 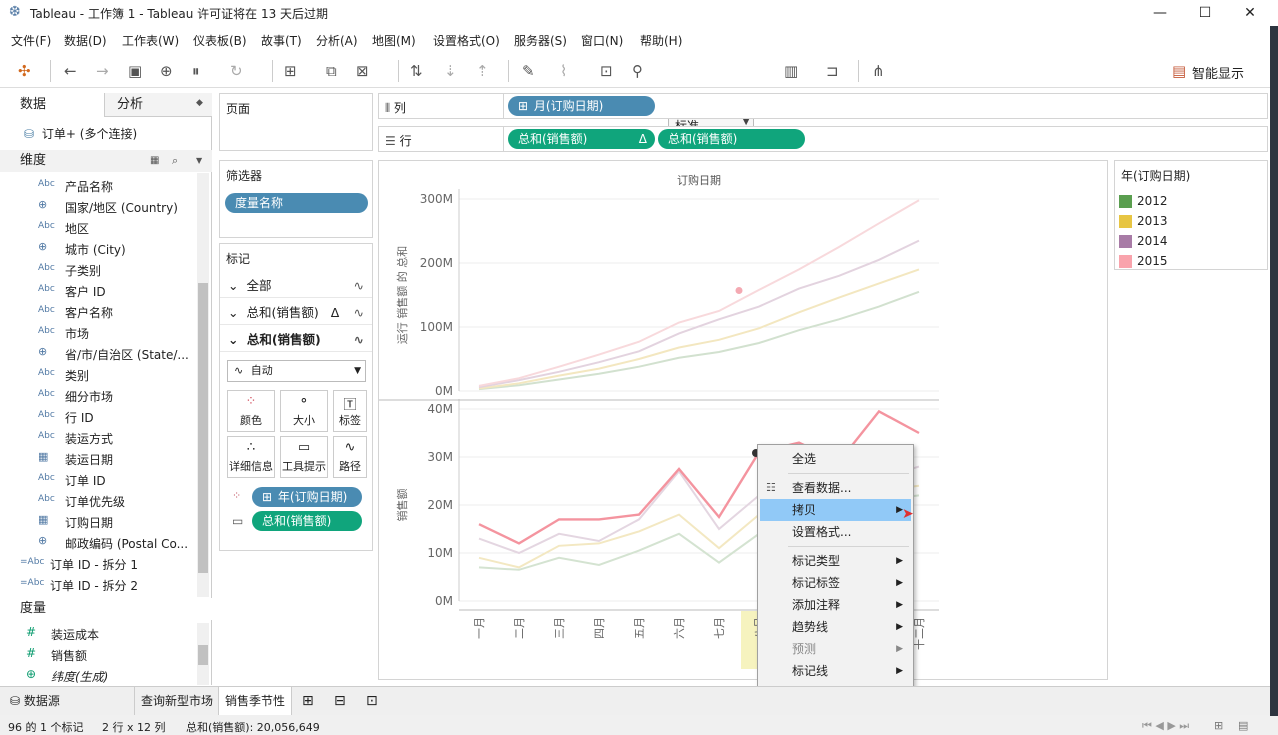 What do you see at coordinates (251, 457) in the screenshot?
I see `detail-button: ∴ 详细信息` at bounding box center [251, 457].